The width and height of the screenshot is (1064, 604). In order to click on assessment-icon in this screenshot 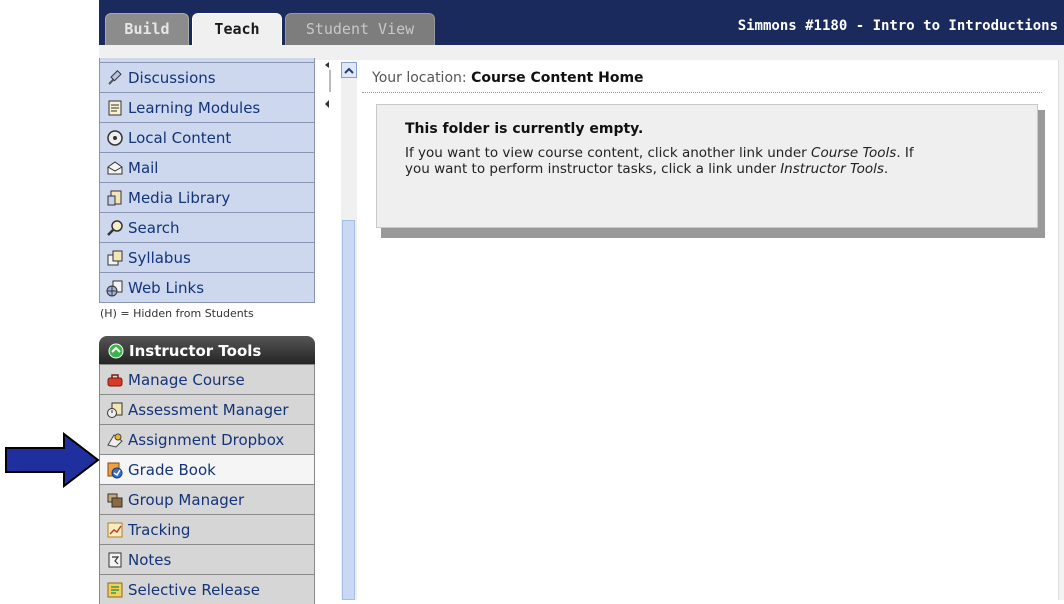, I will do `click(115, 410)`.